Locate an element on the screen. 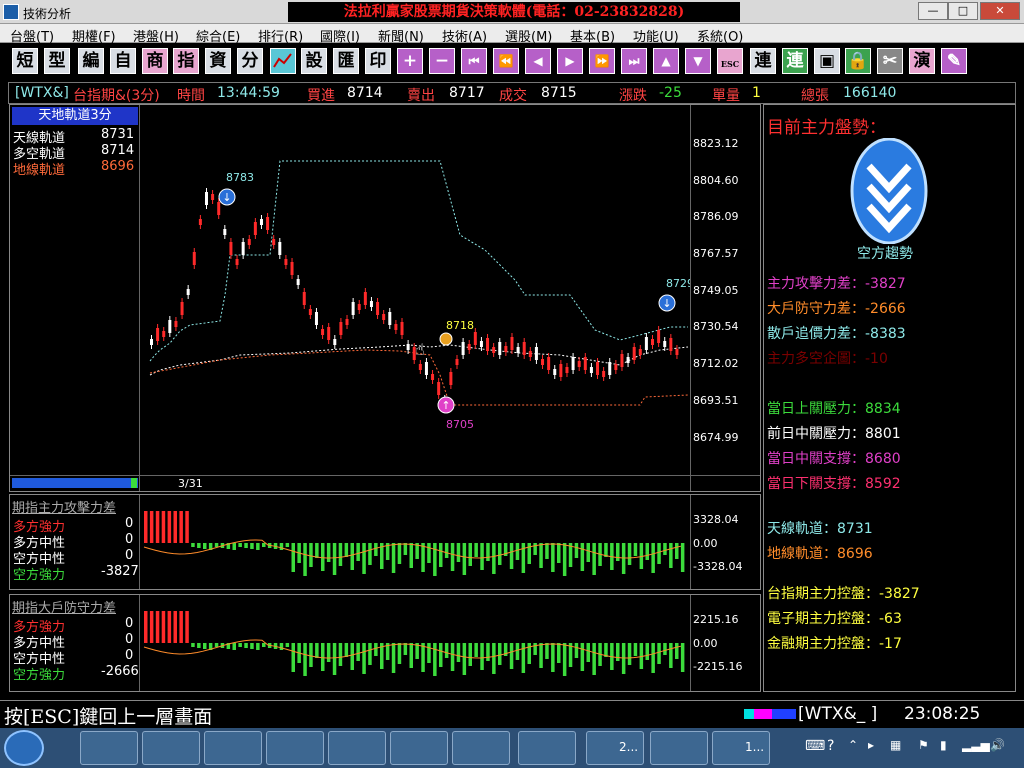 The width and height of the screenshot is (1024, 768). track-ground: 地線軌道：8696 is located at coordinates (820, 554).